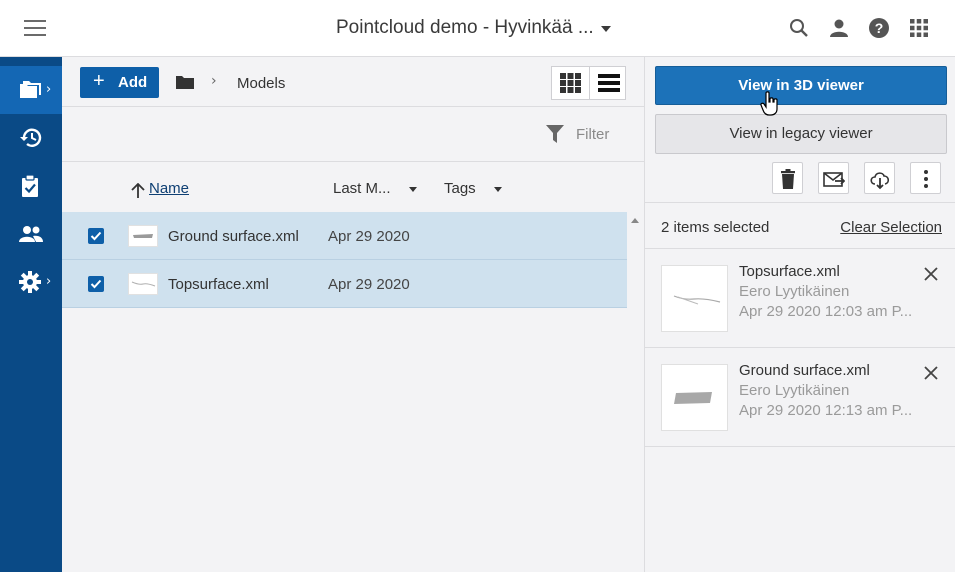  I want to click on trash-icon, so click(788, 179).